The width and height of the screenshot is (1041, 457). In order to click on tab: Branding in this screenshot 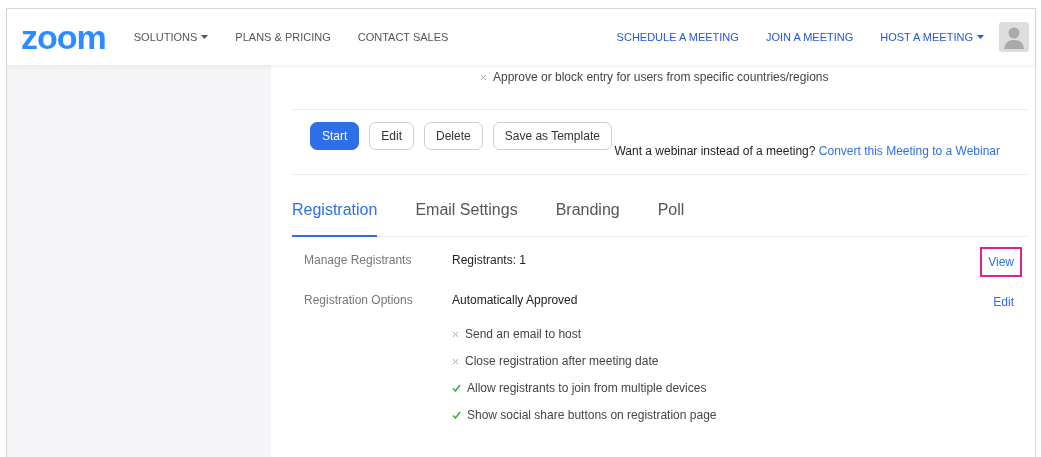, I will do `click(587, 219)`.